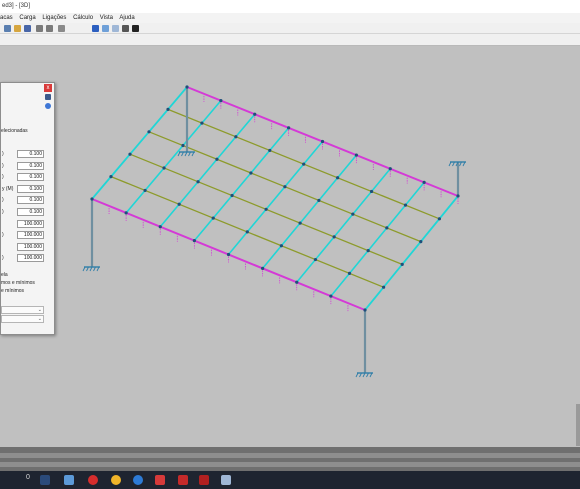 This screenshot has width=580, height=489. I want to click on menu-item-ajuda: Ajuda, so click(126, 18).